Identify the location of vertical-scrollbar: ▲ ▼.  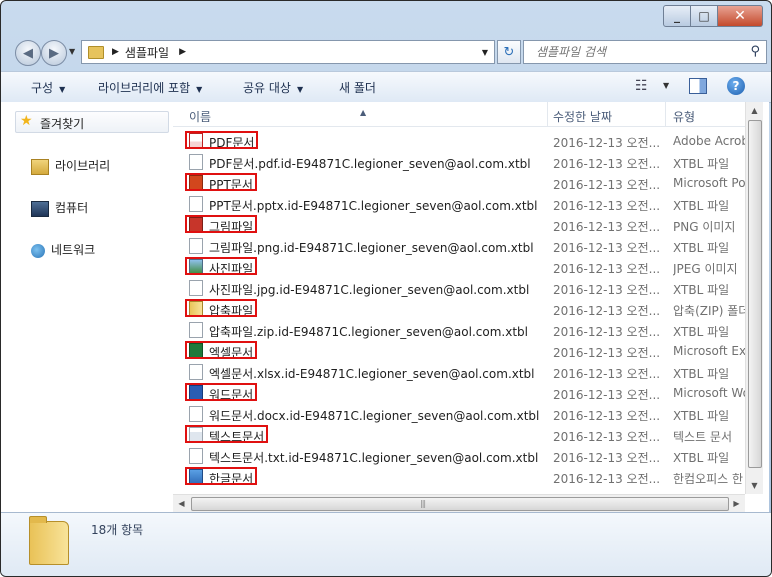
(754, 298).